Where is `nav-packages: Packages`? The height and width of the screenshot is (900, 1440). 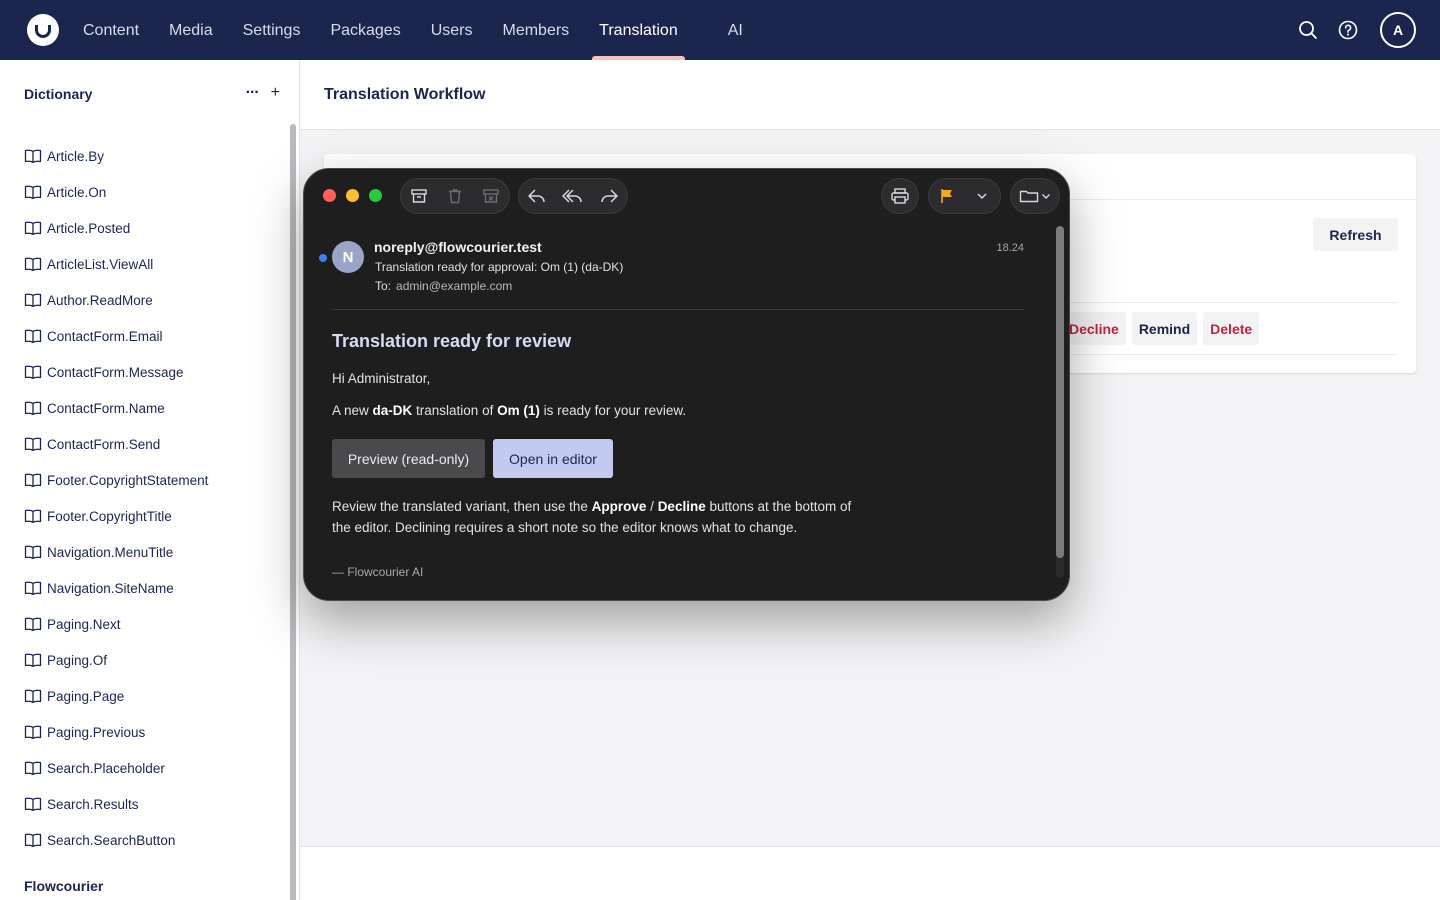
nav-packages: Packages is located at coordinates (365, 30).